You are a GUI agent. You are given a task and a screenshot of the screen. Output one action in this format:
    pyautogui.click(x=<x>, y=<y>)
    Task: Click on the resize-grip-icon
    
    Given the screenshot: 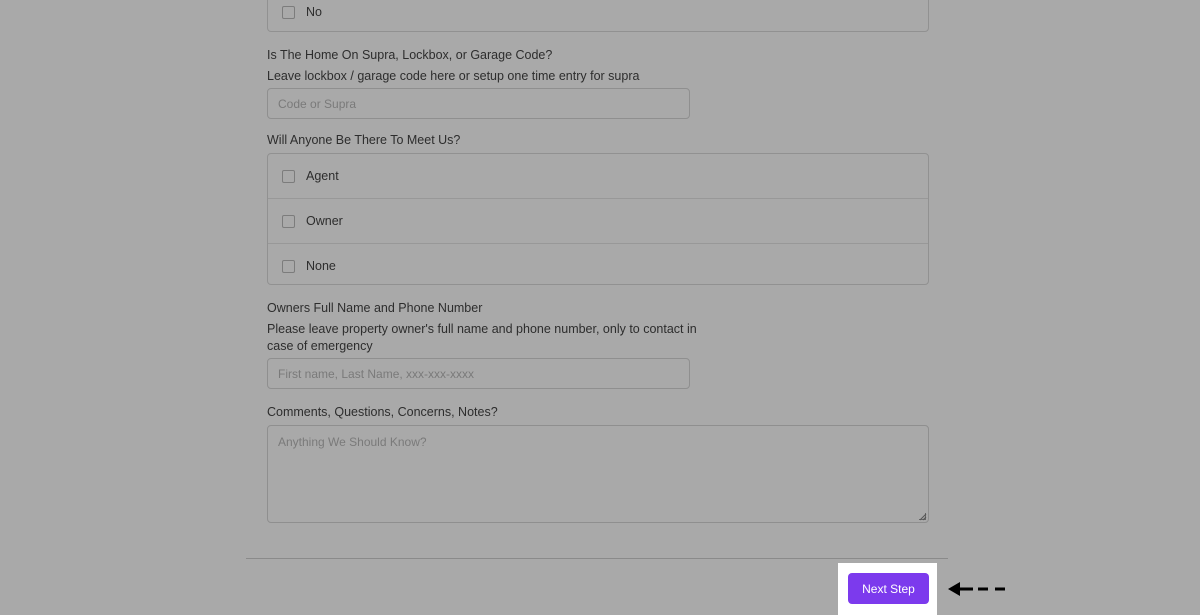 What is the action you would take?
    pyautogui.click(x=923, y=517)
    